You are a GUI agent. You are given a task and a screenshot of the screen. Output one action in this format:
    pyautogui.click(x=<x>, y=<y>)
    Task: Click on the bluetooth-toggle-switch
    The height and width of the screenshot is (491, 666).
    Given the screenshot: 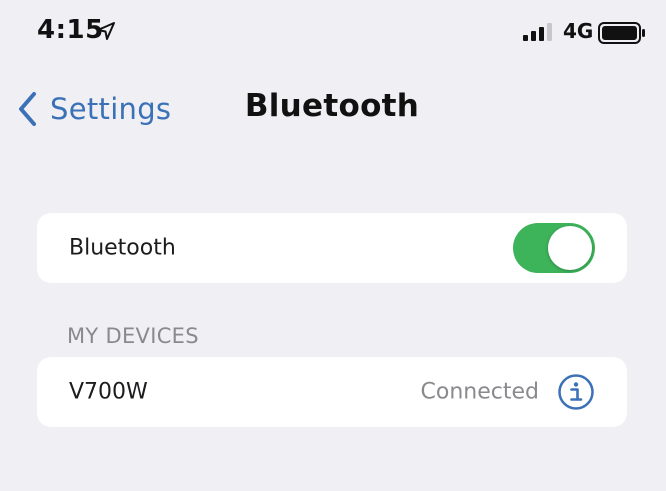 What is the action you would take?
    pyautogui.click(x=554, y=248)
    